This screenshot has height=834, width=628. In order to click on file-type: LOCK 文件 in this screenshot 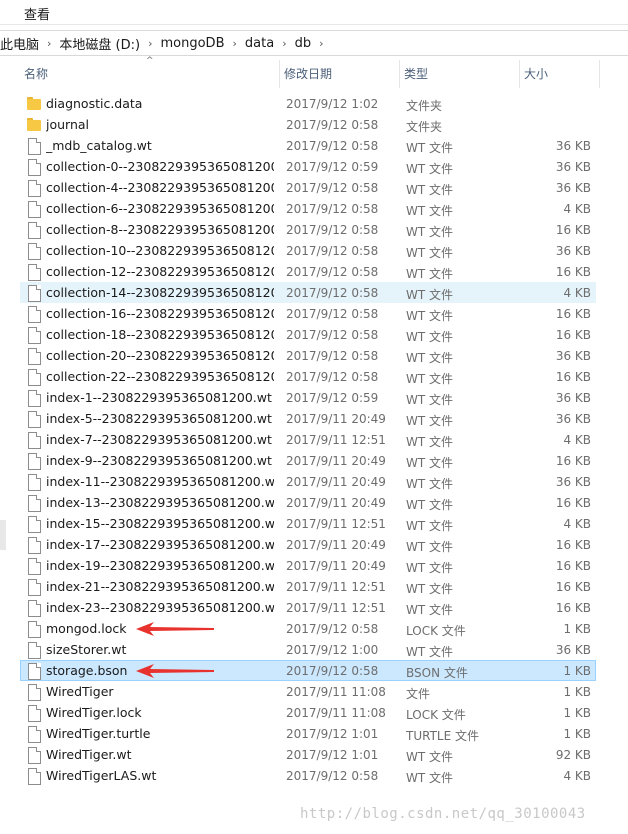, I will do `click(436, 715)`.